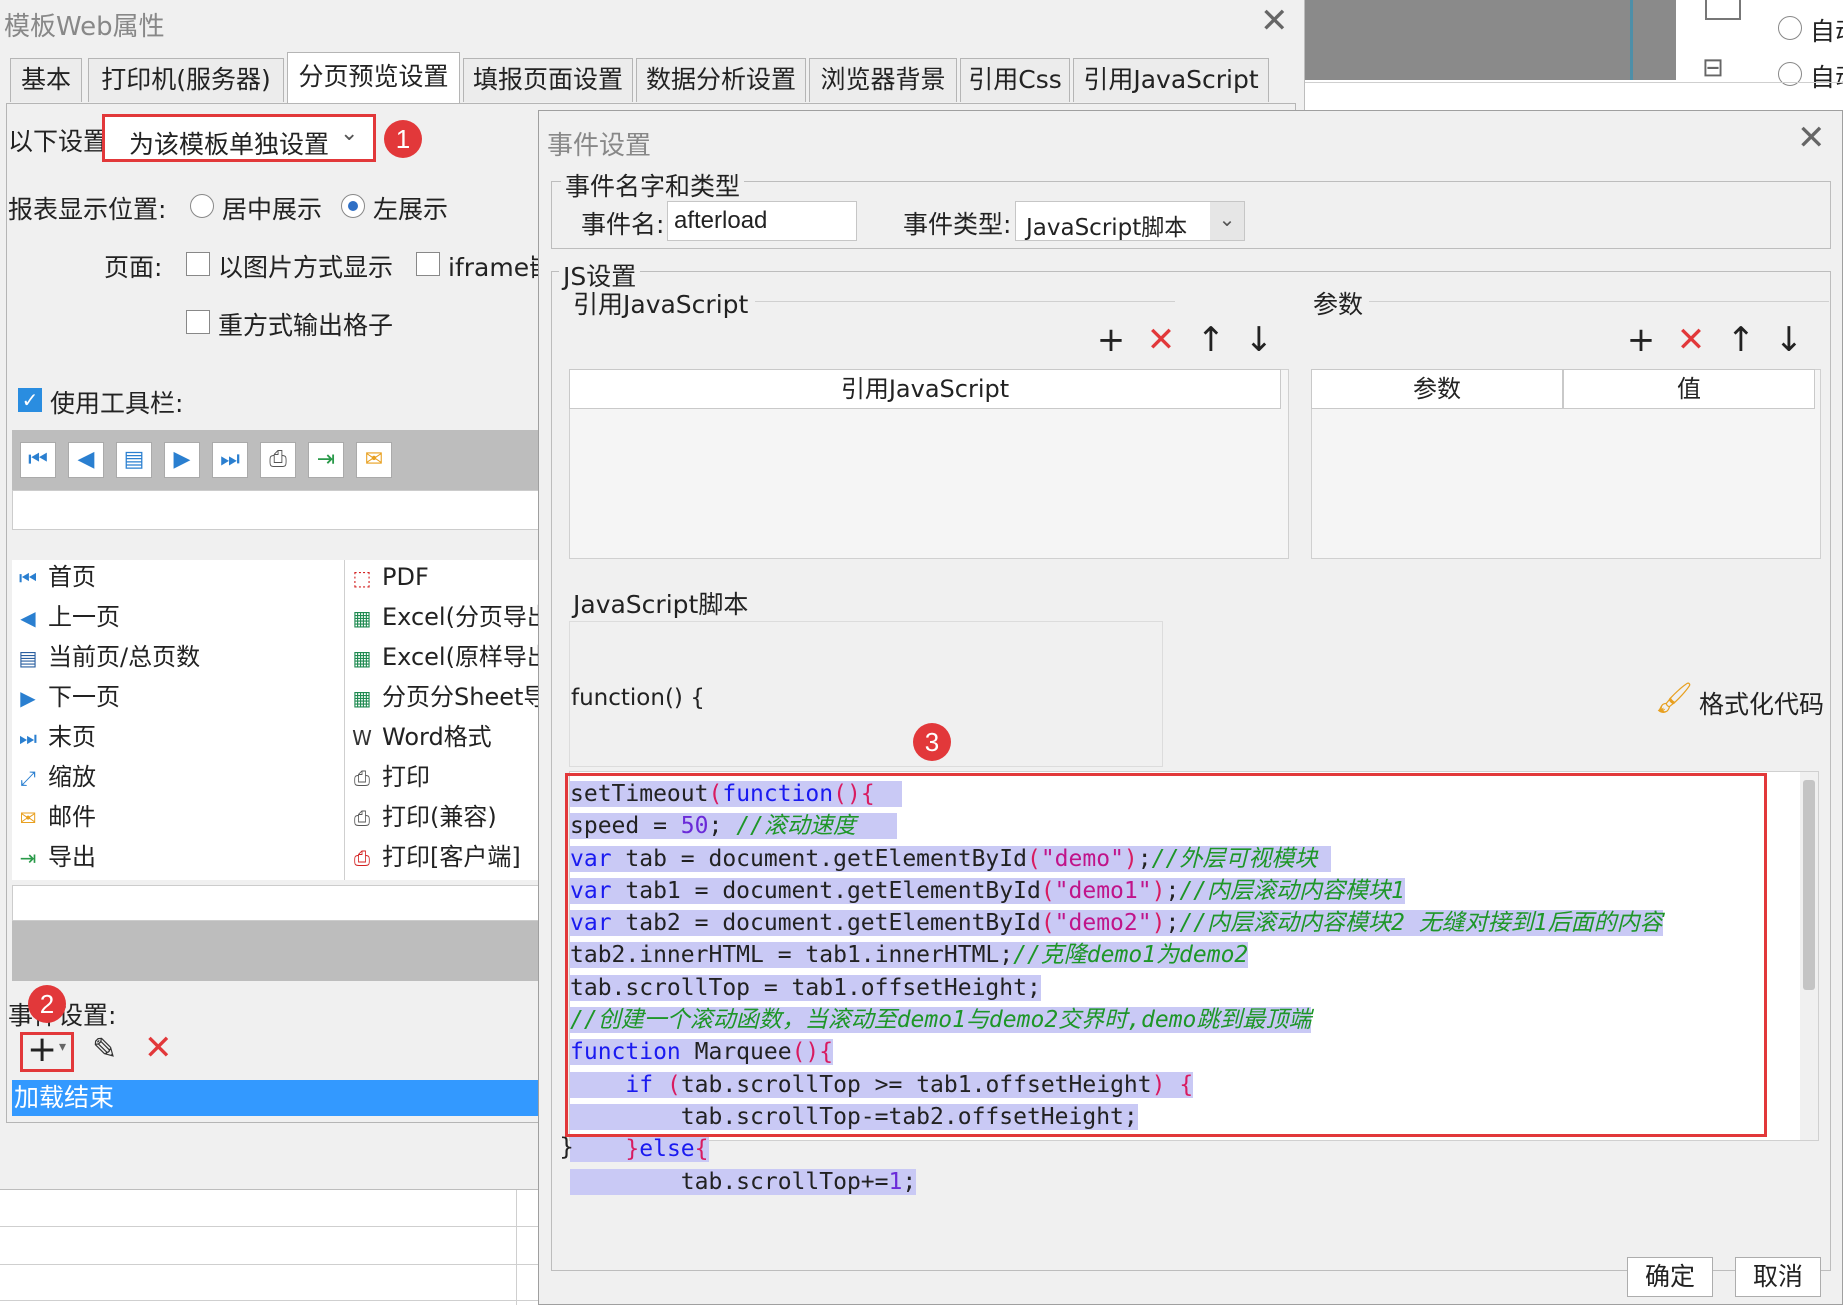 This screenshot has width=1843, height=1305. Describe the element at coordinates (62, 141) in the screenshot. I see `settings-label: 以下设置:` at that location.